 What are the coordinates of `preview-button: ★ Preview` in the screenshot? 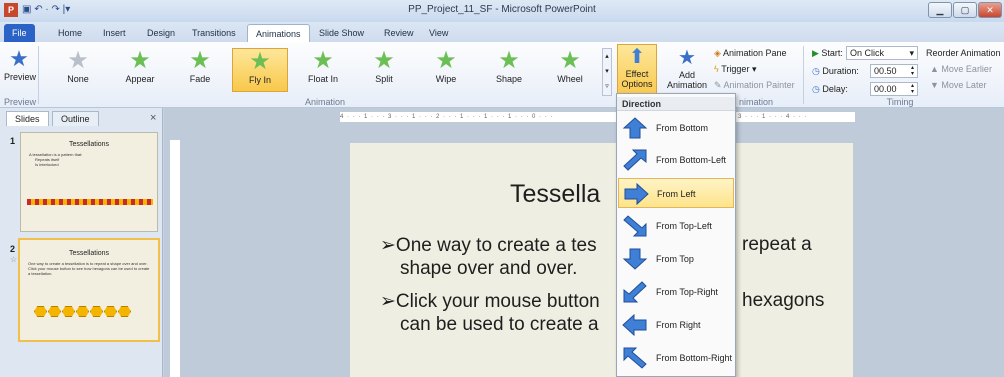 It's located at (20, 70).